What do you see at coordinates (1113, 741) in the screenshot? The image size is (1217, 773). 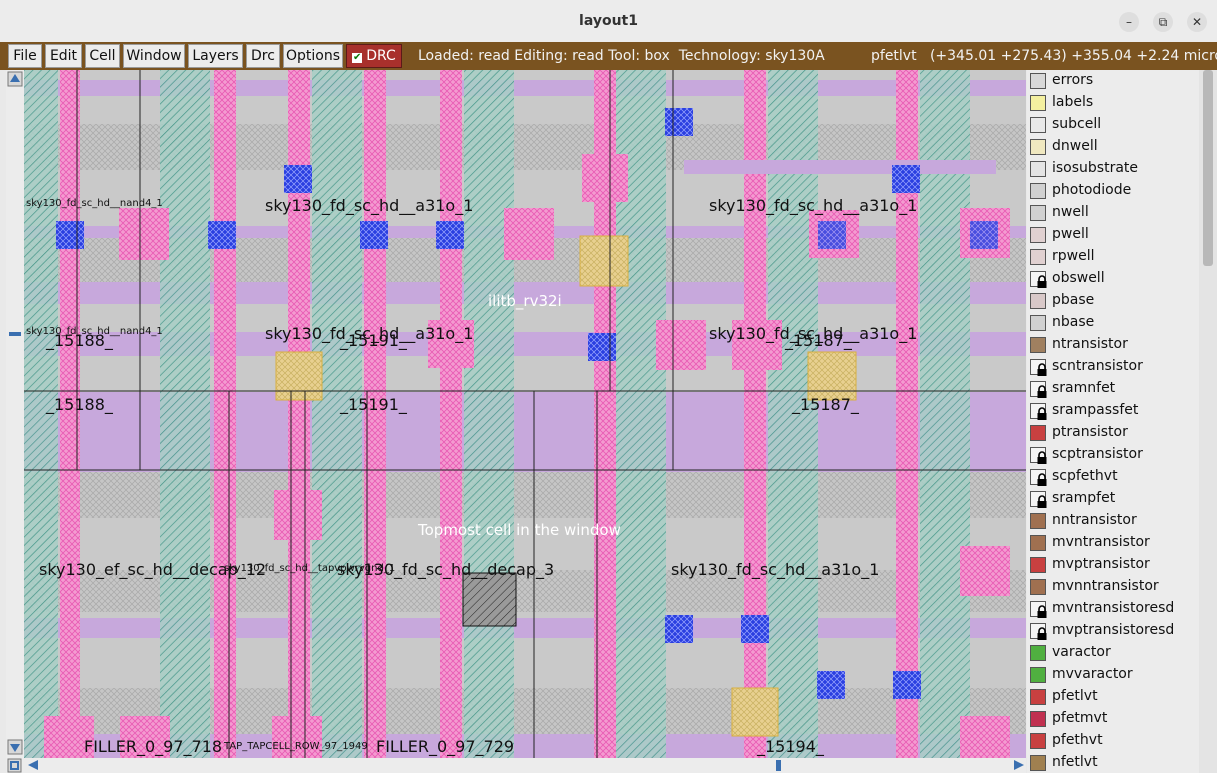 I see `layer-item: pfethvt` at bounding box center [1113, 741].